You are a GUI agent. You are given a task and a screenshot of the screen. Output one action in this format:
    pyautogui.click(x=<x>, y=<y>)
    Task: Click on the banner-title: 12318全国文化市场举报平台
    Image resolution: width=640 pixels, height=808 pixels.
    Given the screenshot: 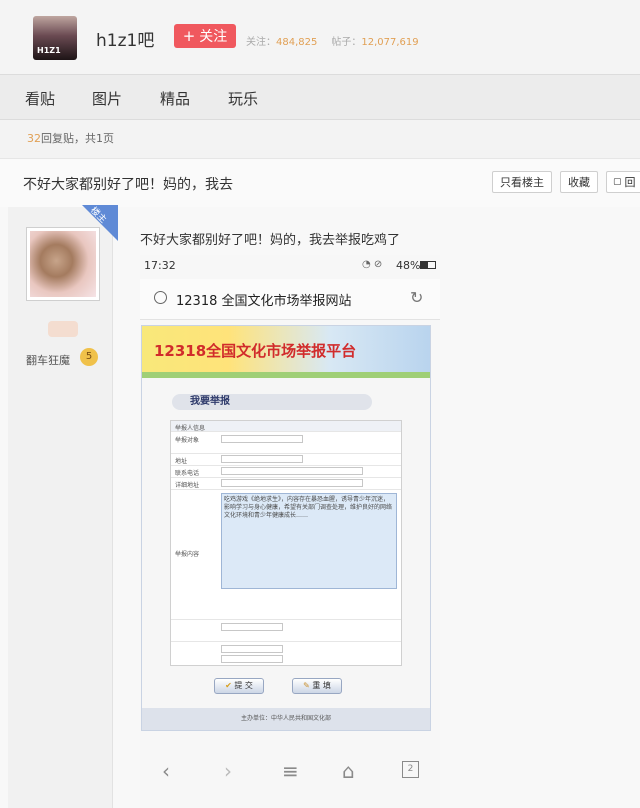 What is the action you would take?
    pyautogui.click(x=255, y=351)
    